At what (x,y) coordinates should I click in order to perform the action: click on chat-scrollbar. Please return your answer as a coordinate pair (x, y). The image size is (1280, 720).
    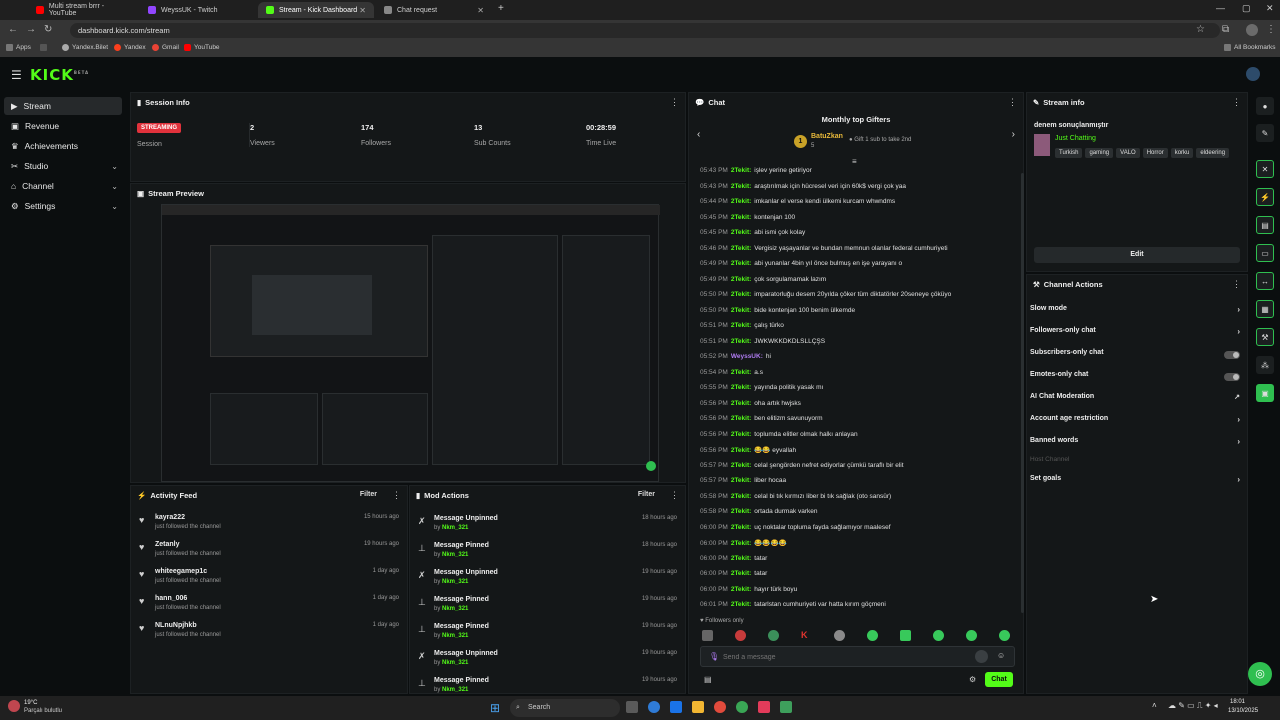
    Looking at the image, I should click on (1022, 393).